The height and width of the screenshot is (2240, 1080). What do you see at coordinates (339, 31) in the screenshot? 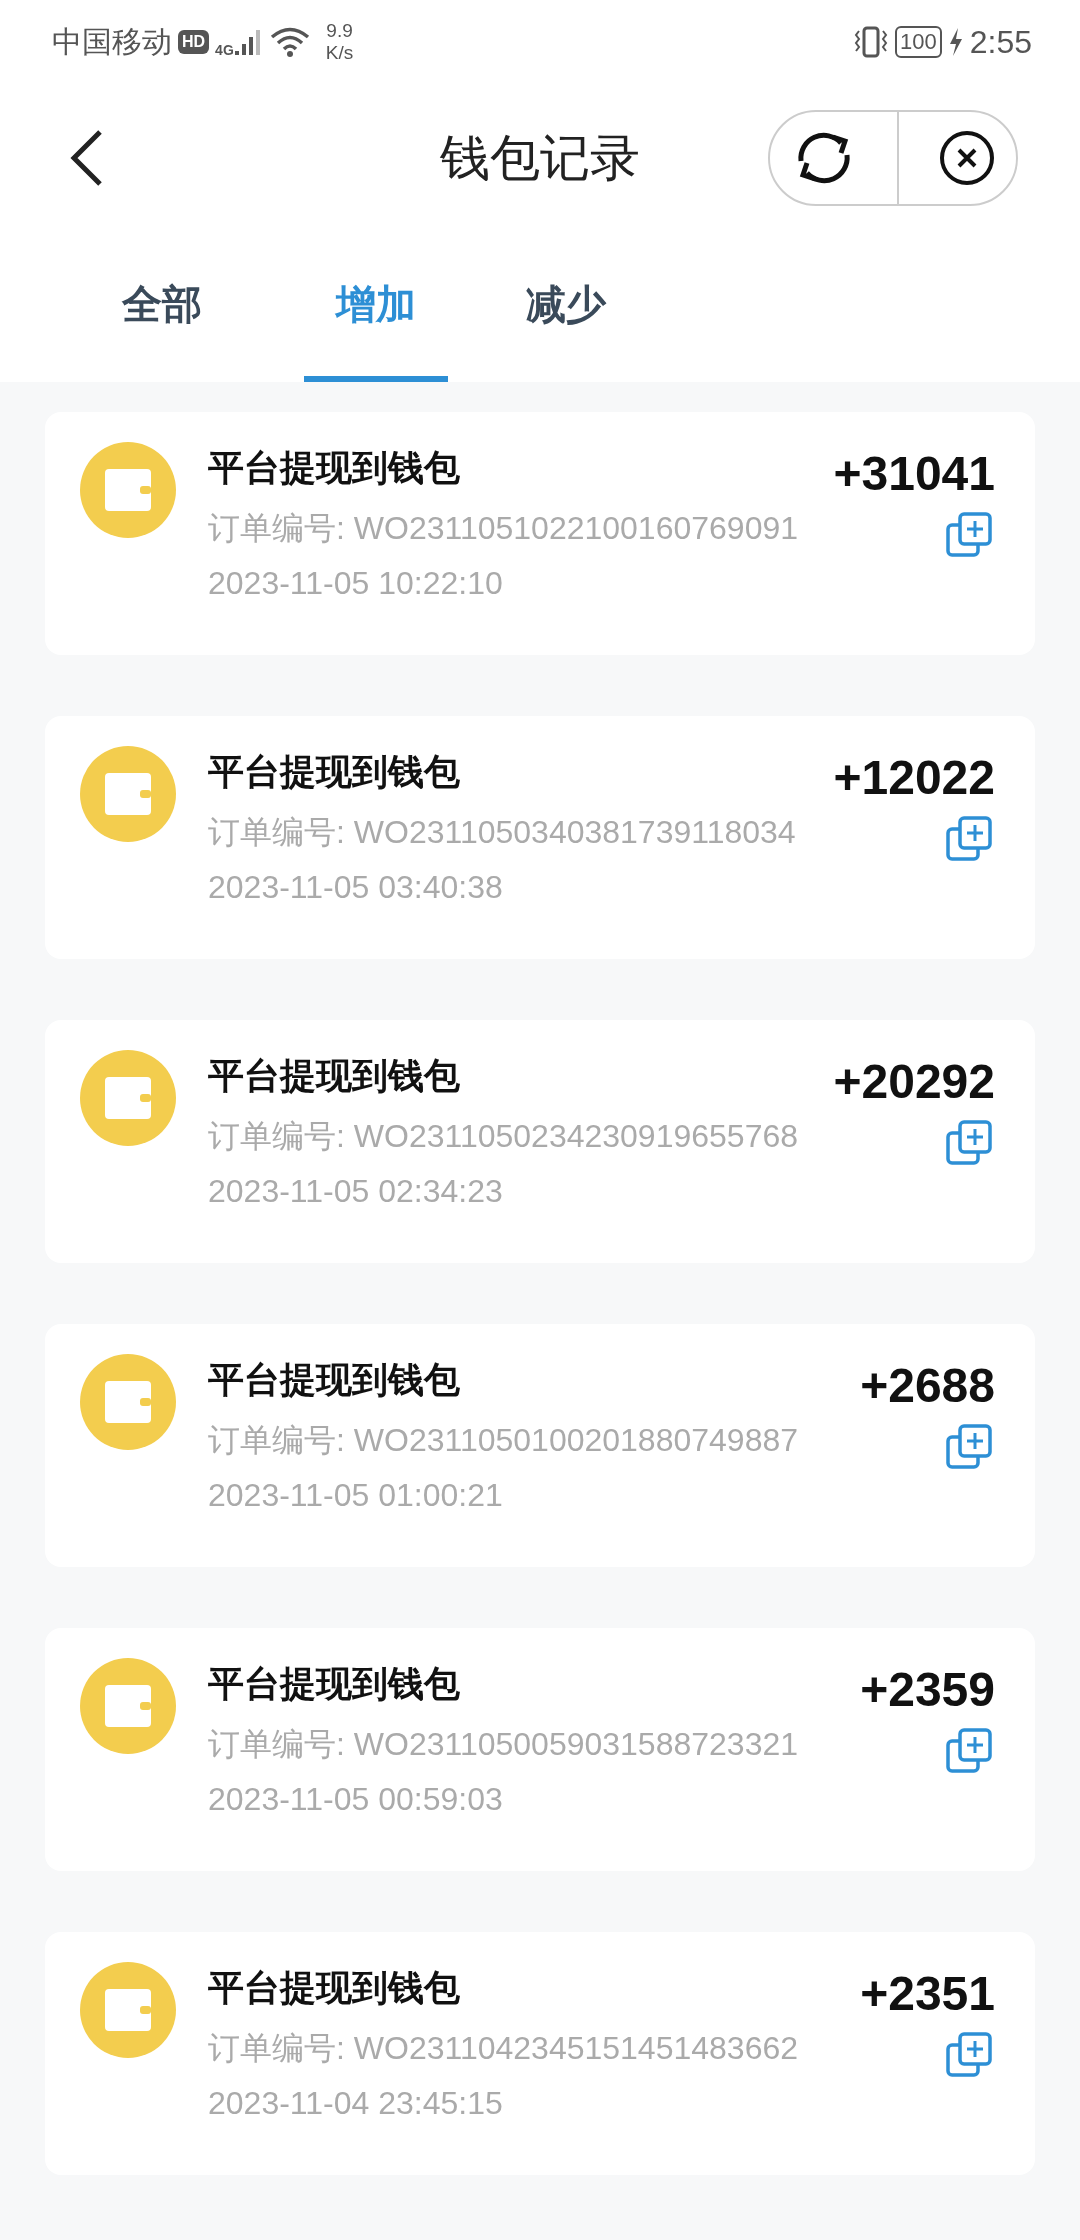
I see `speed-value: 9.9` at bounding box center [339, 31].